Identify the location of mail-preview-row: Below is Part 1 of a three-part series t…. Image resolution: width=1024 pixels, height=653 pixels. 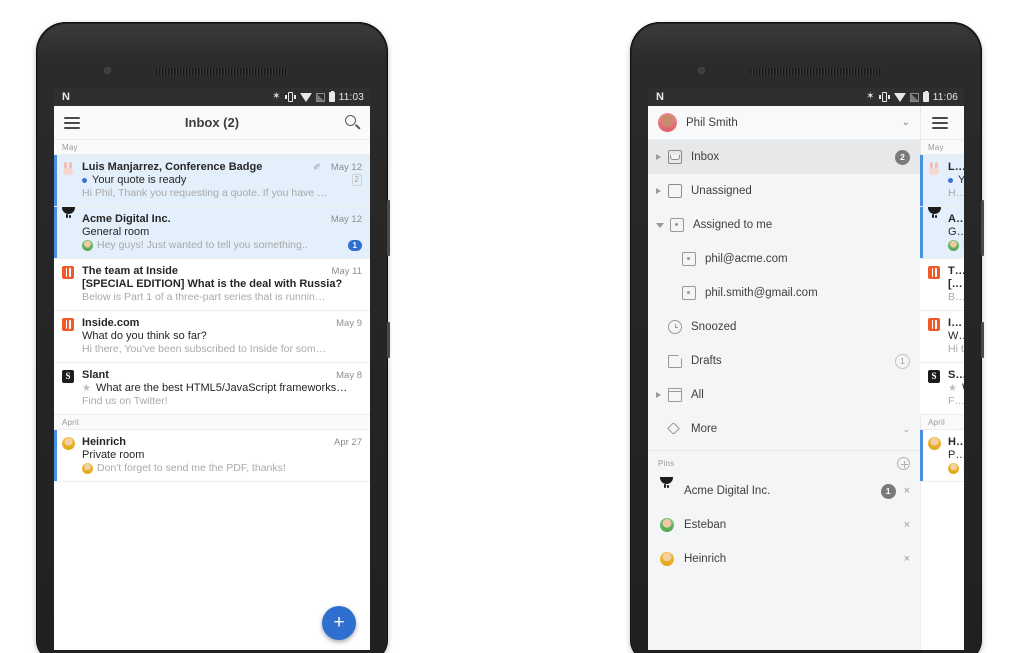
(222, 297).